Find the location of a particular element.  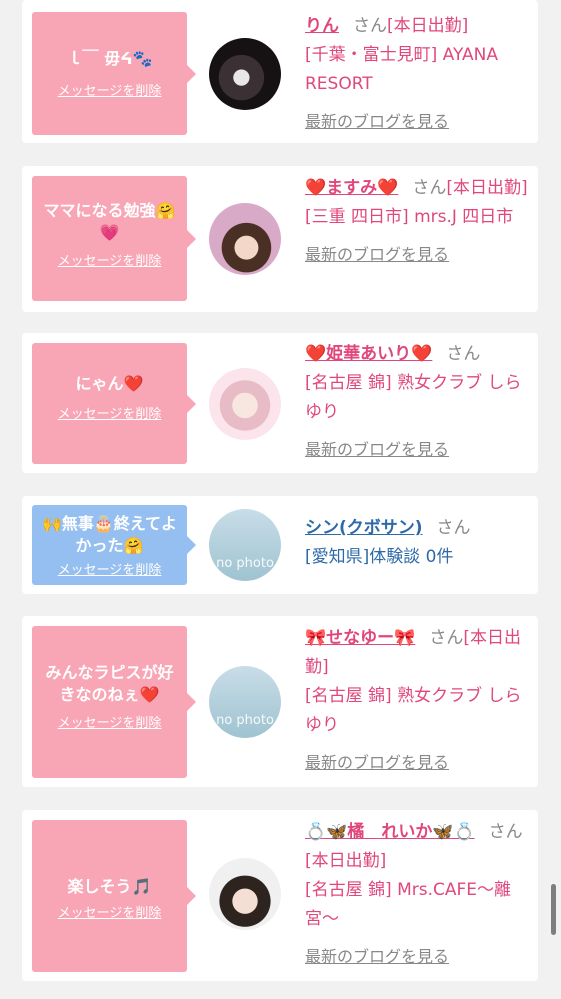

user-info: シン(クボサン) さん [愛知県]体験談 0件 is located at coordinates (416, 543).